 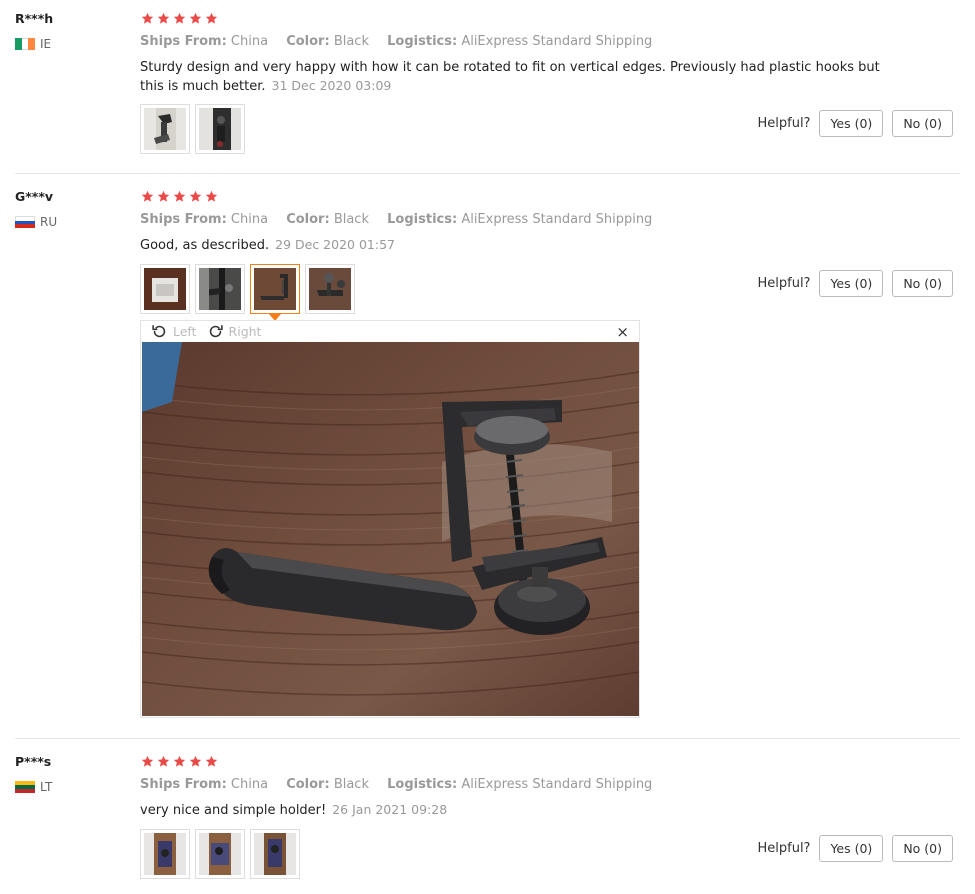 I want to click on review-text: Good, as described. 29 Dec 2020 01:57, so click(x=510, y=245).